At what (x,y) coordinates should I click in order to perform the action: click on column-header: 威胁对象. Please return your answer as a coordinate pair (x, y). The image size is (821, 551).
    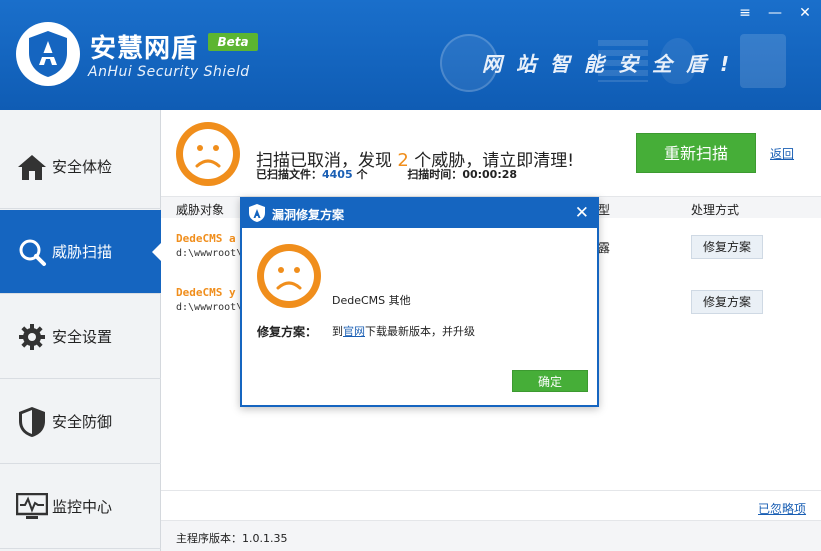
    Looking at the image, I should click on (200, 210).